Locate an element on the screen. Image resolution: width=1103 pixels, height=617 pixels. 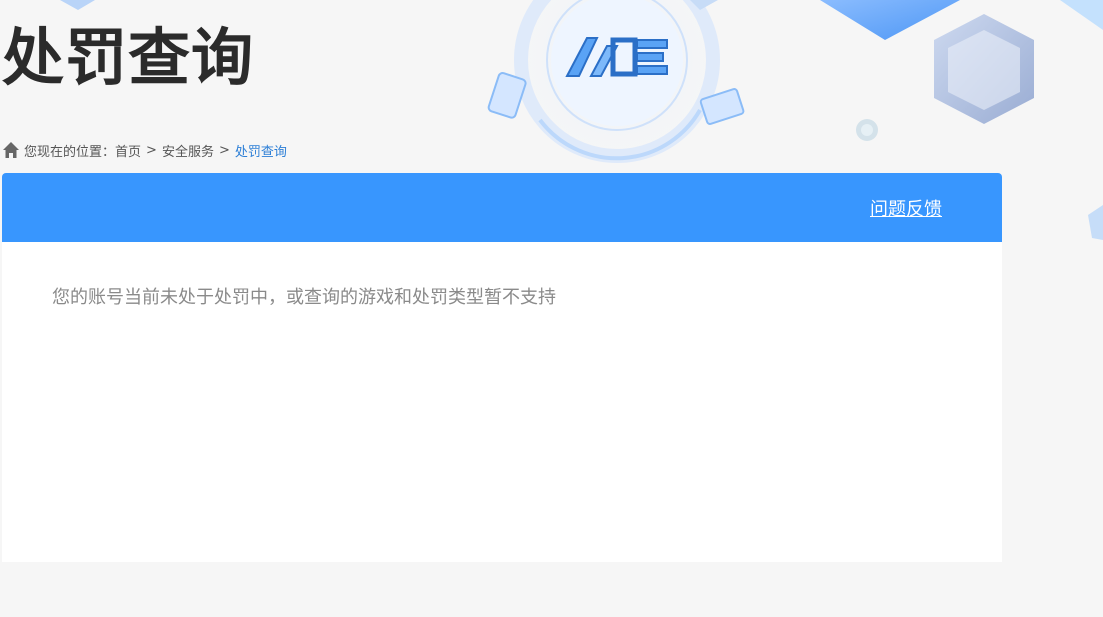
ace-logo is located at coordinates (616, 57).